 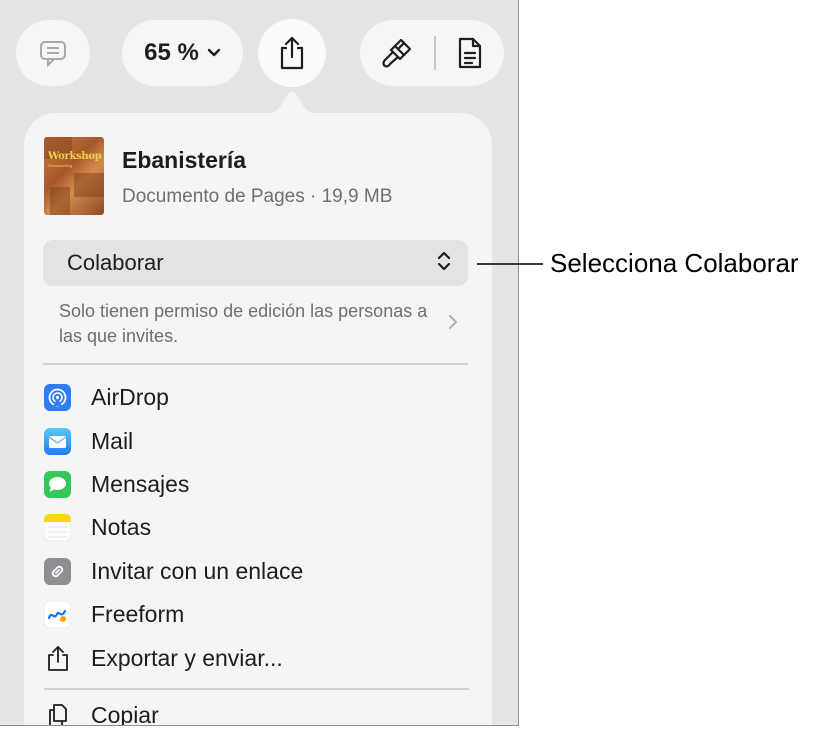 What do you see at coordinates (674, 263) in the screenshot?
I see `callout-label: Selecciona Colaborar` at bounding box center [674, 263].